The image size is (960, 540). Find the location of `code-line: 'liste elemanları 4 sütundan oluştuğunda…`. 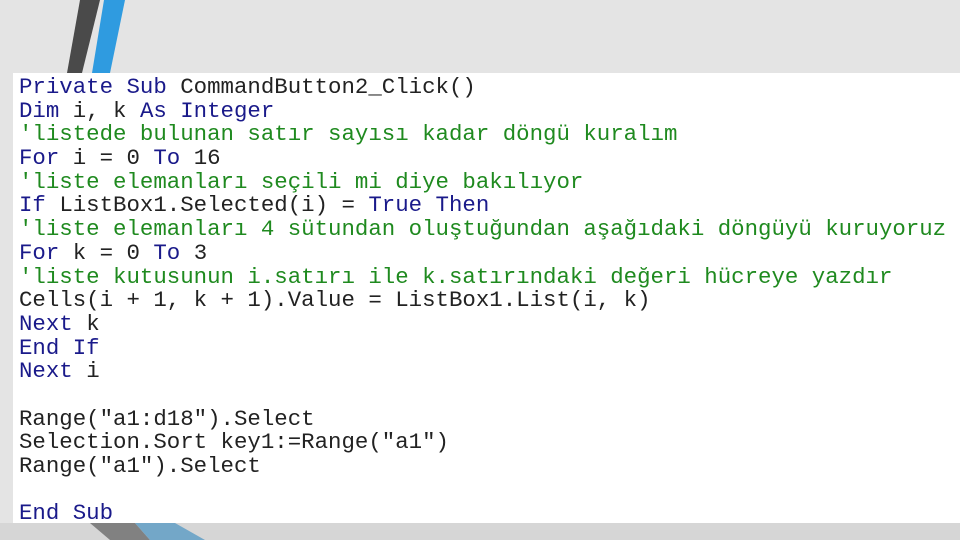

code-line: 'liste elemanları 4 sütundan oluştuğunda… is located at coordinates (489, 229).